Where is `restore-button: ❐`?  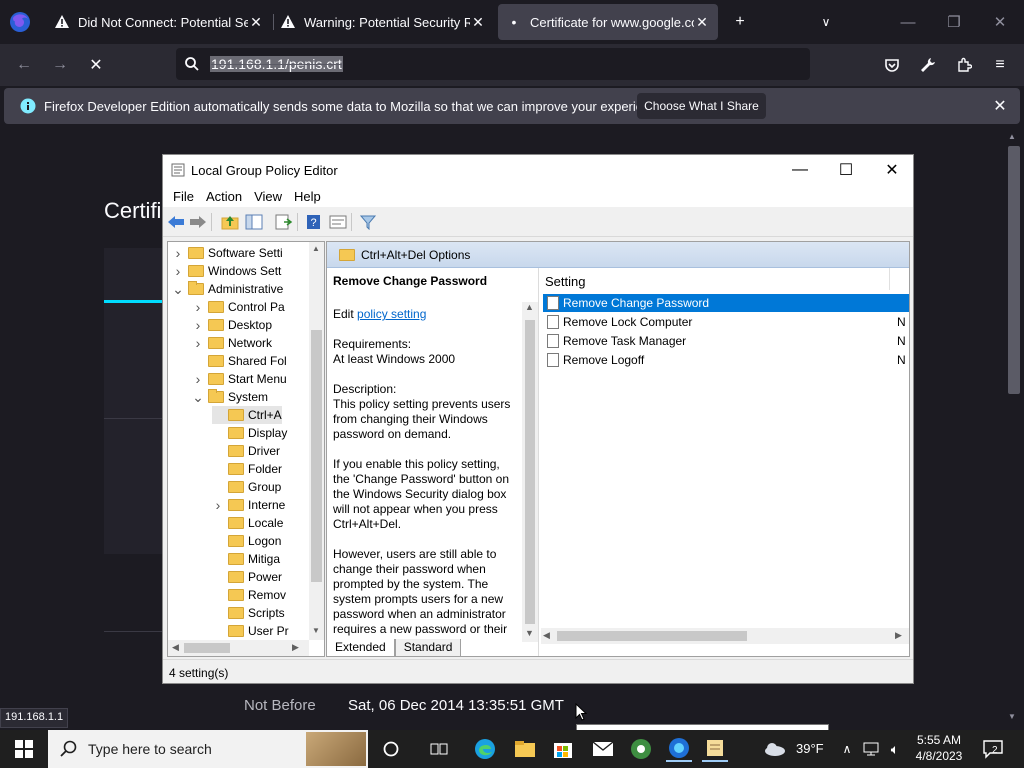
restore-button: ❐ is located at coordinates (954, 22).